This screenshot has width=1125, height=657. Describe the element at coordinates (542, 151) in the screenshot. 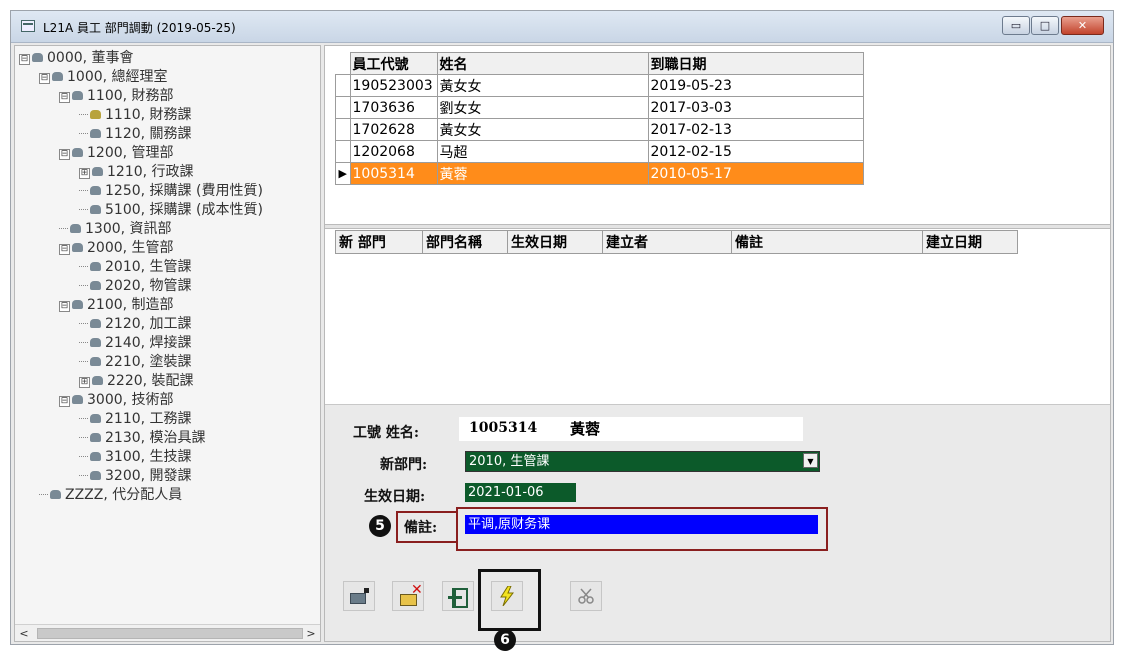

I see `cell-name: 马超` at that location.